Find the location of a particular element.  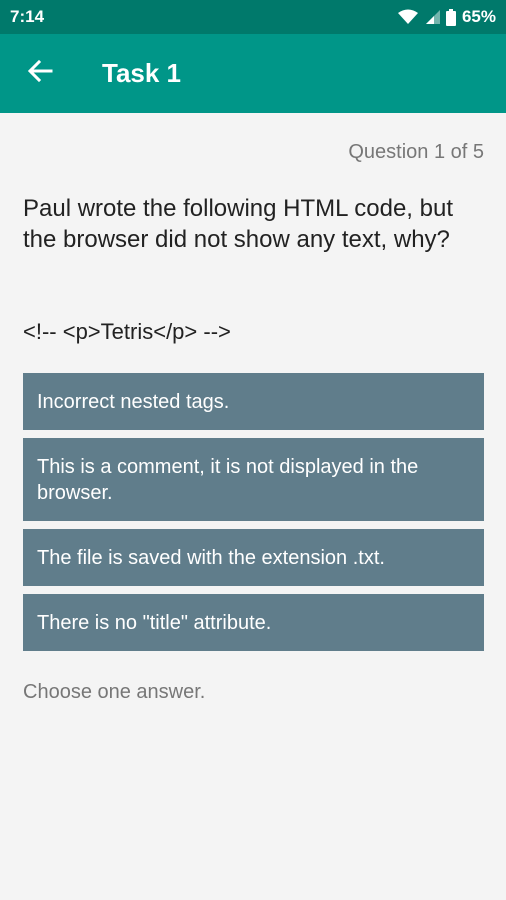

cell-signal-icon is located at coordinates (432, 17).